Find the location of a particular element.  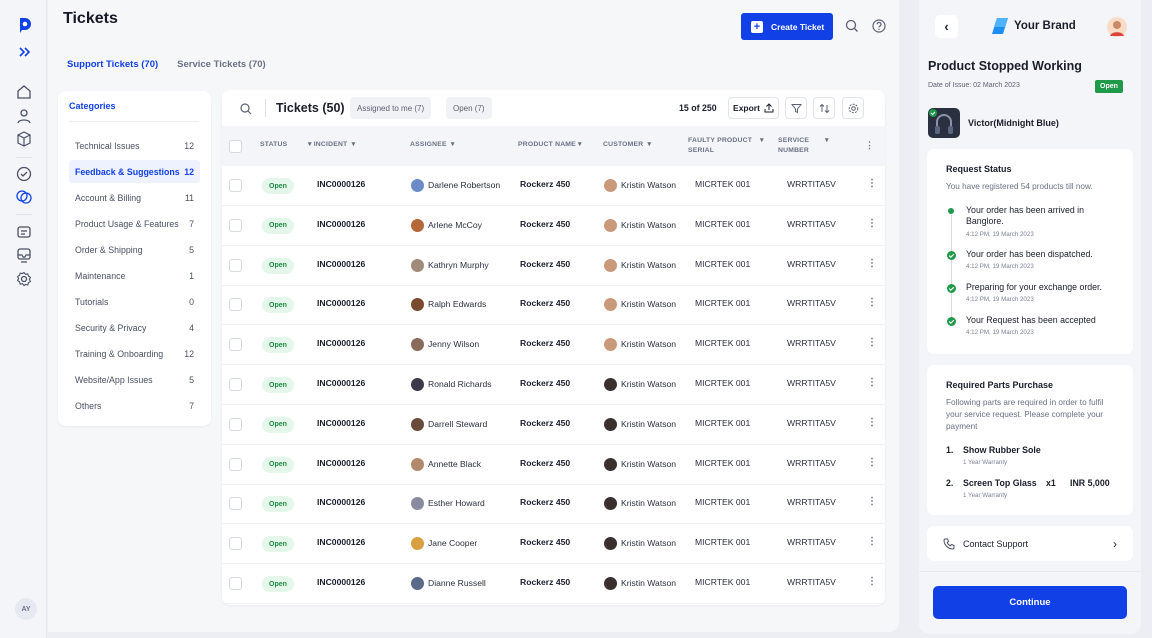

col-status: STATUS is located at coordinates (273, 145).